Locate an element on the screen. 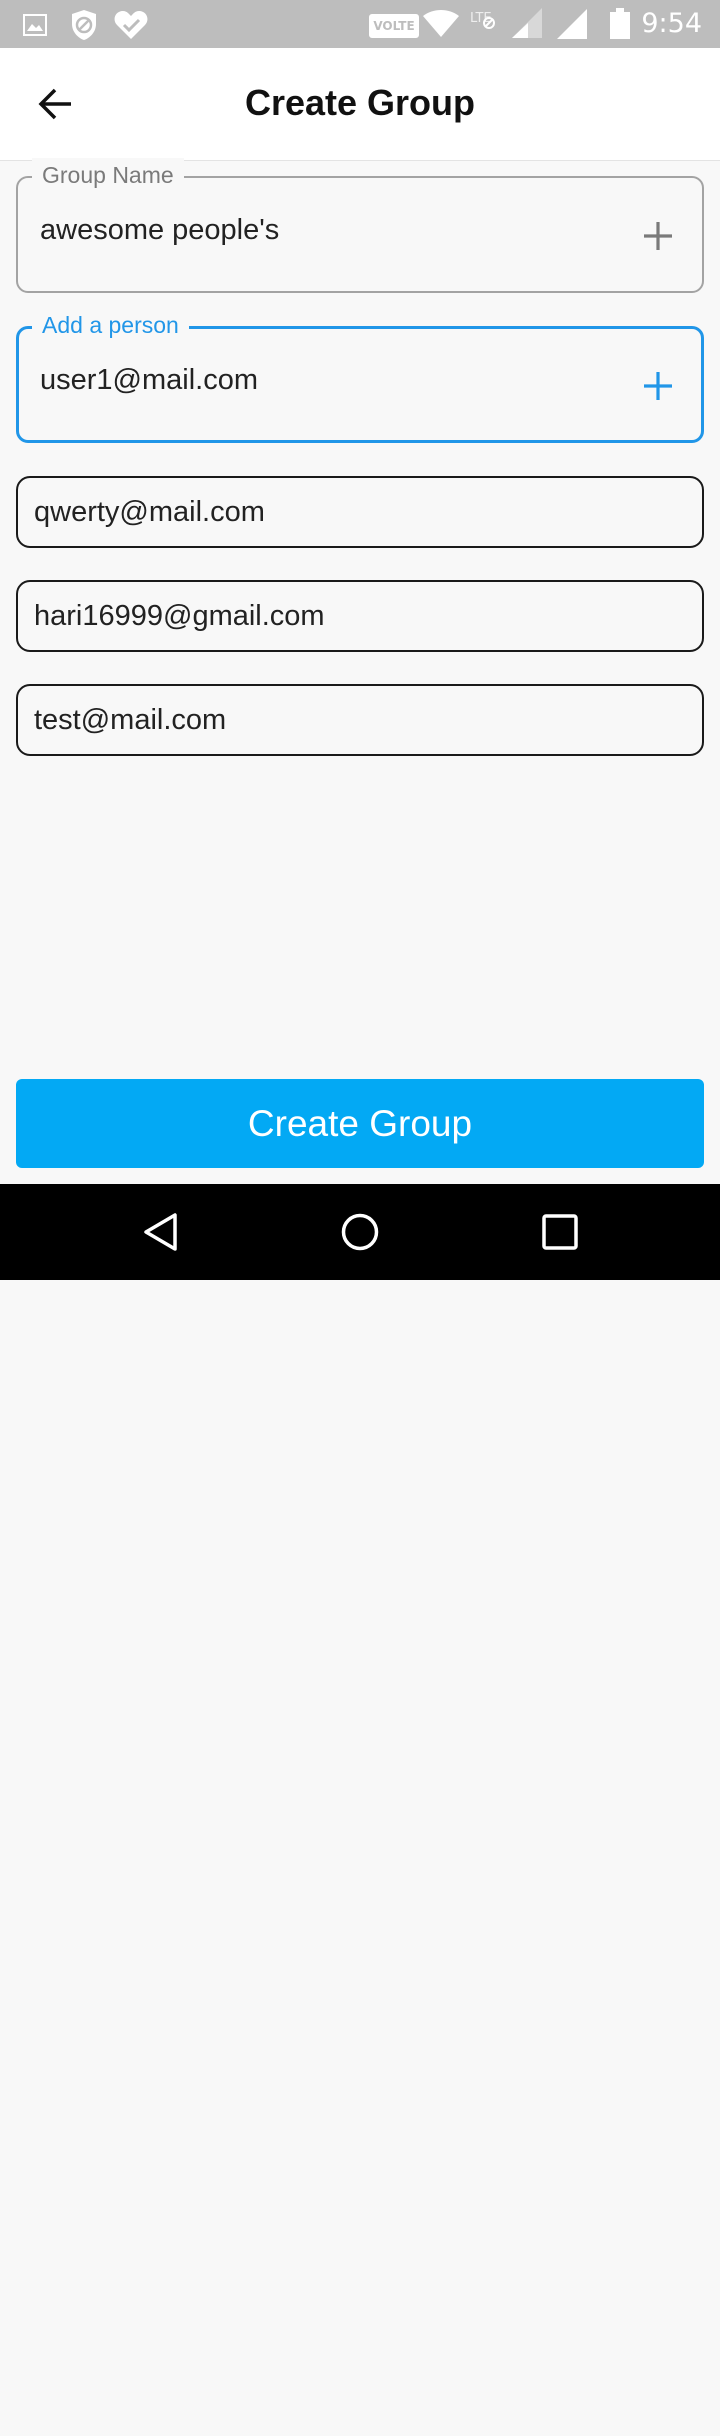  member-email: test@mail.com is located at coordinates (130, 720).